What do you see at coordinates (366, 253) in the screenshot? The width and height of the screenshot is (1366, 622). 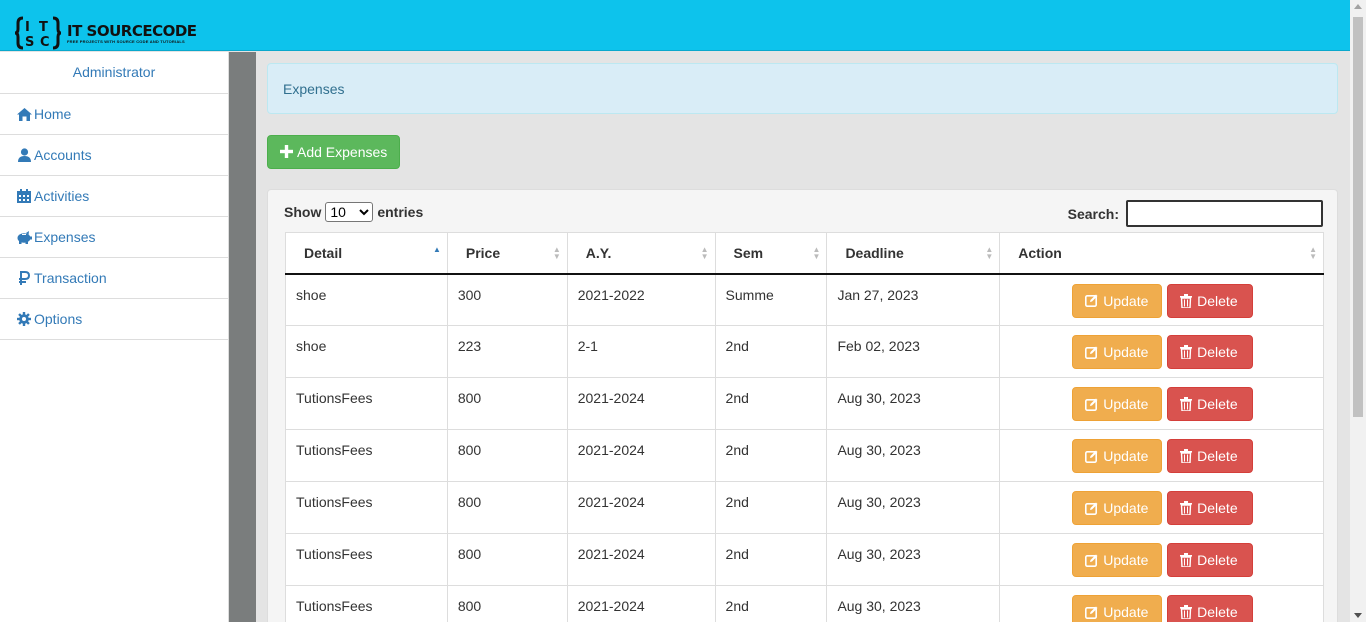 I see `column-header-detail: Detail ▲` at bounding box center [366, 253].